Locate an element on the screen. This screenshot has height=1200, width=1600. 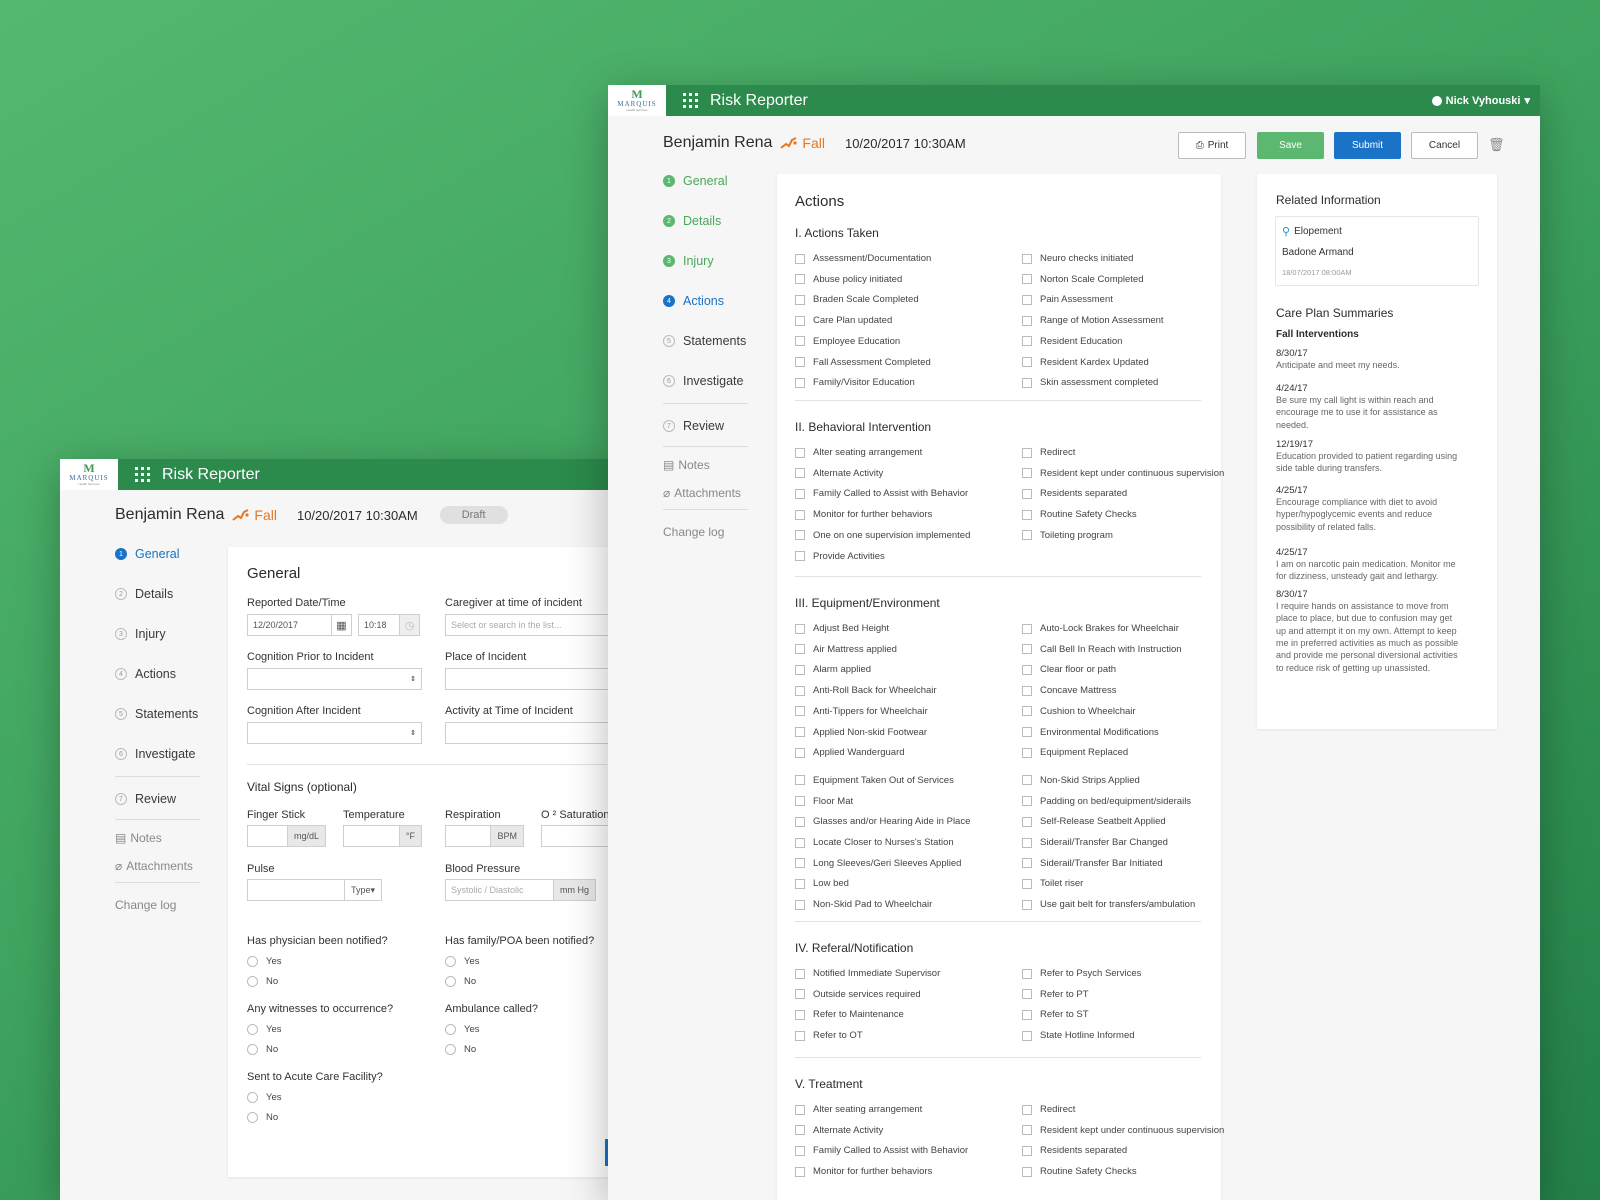
action-checkbox: Family Called to Assist with Behavior is located at coordinates (881, 1150).